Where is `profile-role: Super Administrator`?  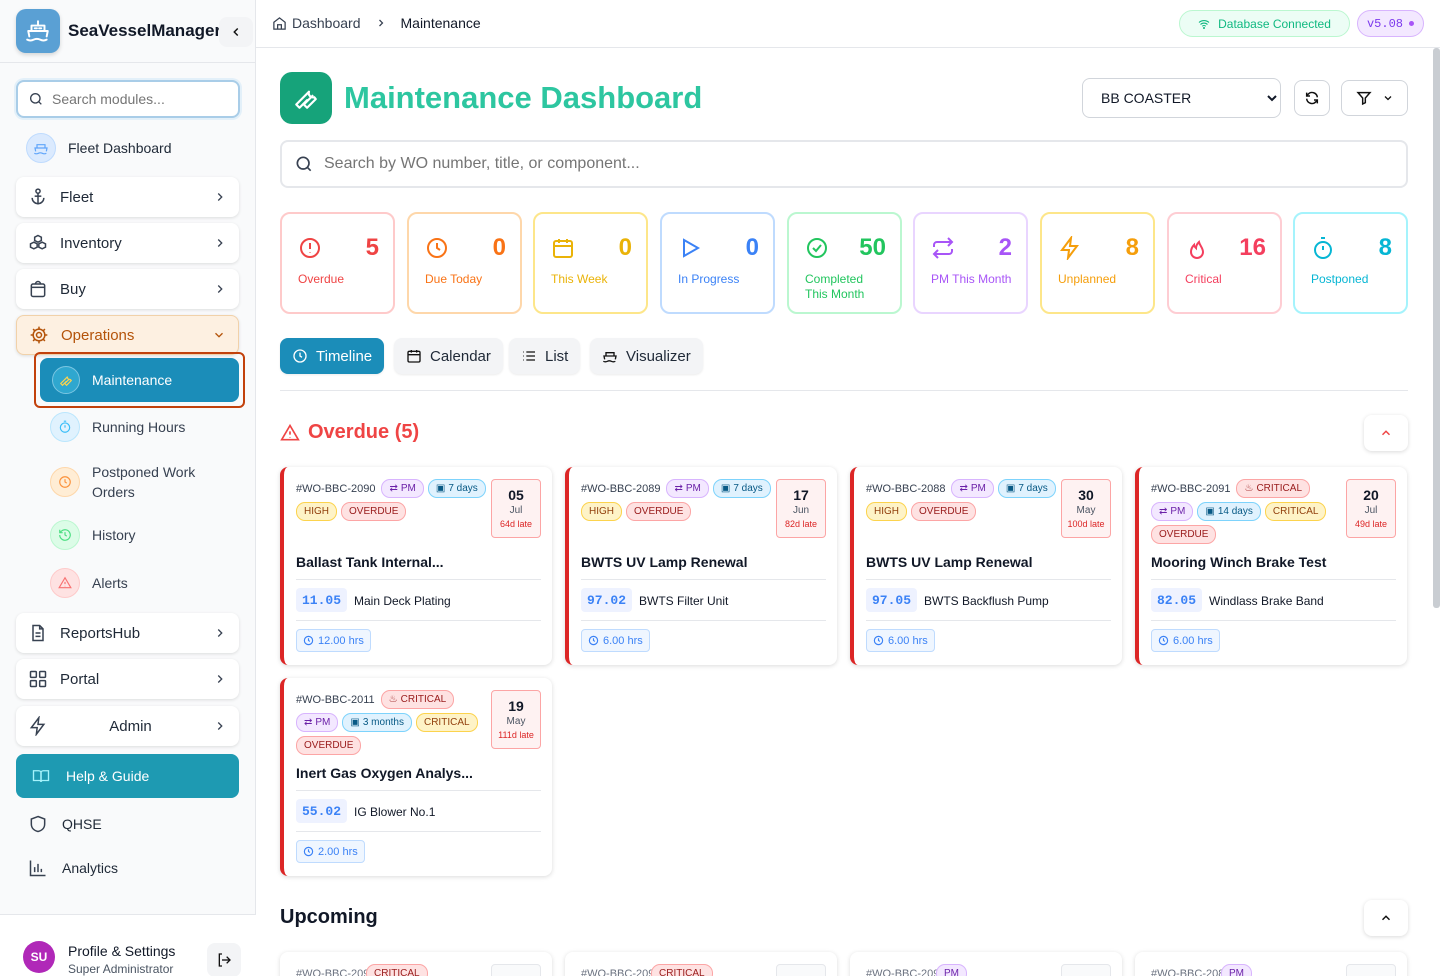
profile-role: Super Administrator is located at coordinates (121, 969).